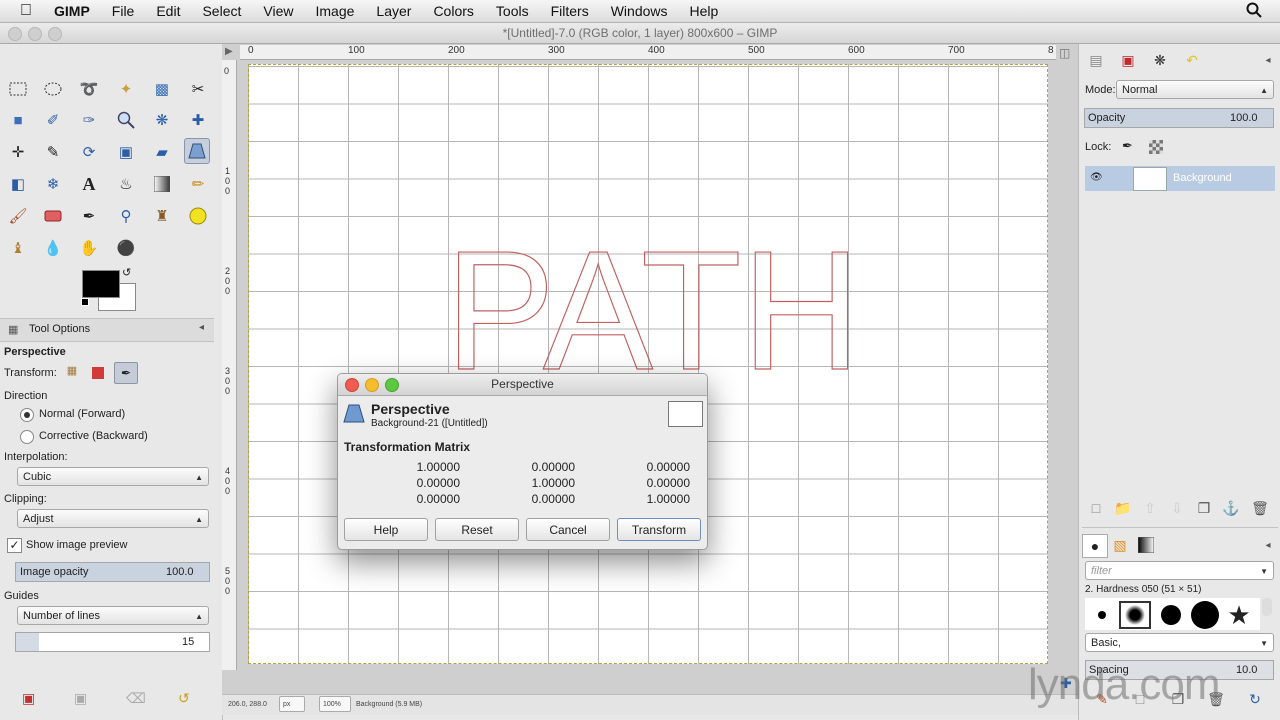 Image resolution: width=1280 pixels, height=720 pixels. I want to click on unit-select: px, so click(292, 704).